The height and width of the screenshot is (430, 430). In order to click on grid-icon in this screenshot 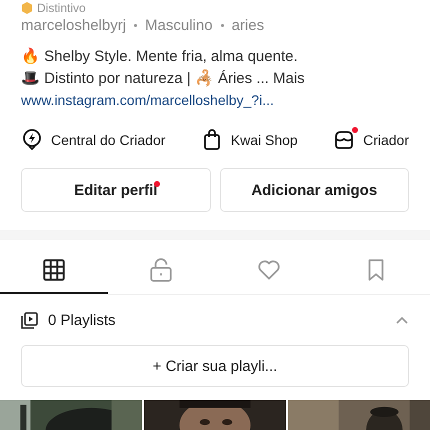, I will do `click(53, 270)`.